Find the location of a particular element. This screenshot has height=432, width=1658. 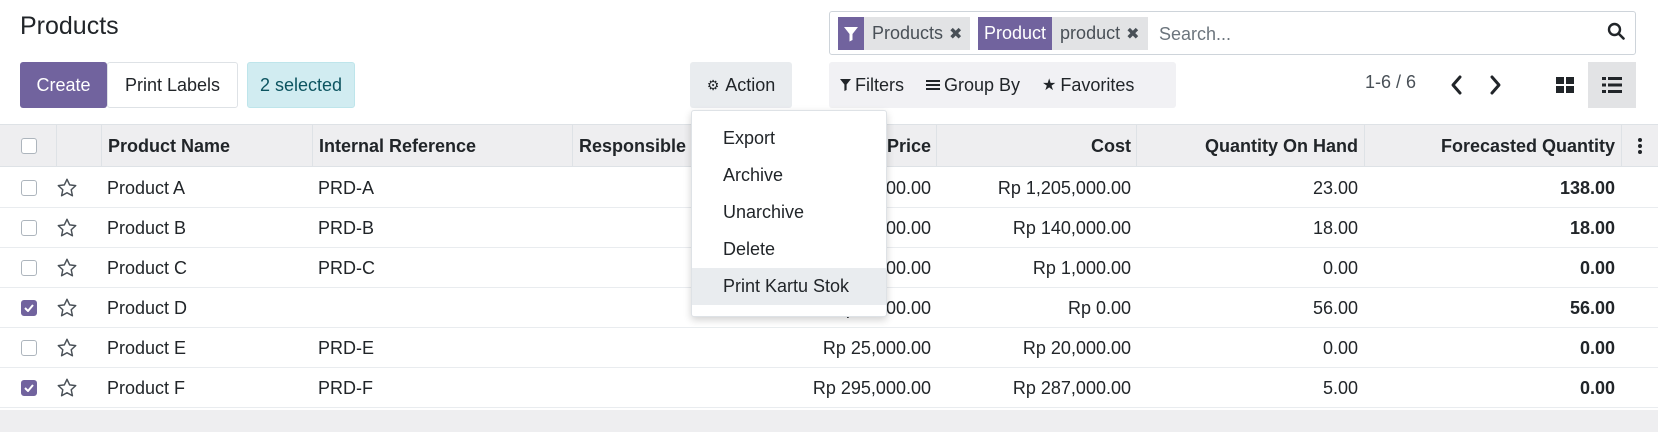

pager-value: 1-6 / 6 is located at coordinates (1390, 82).